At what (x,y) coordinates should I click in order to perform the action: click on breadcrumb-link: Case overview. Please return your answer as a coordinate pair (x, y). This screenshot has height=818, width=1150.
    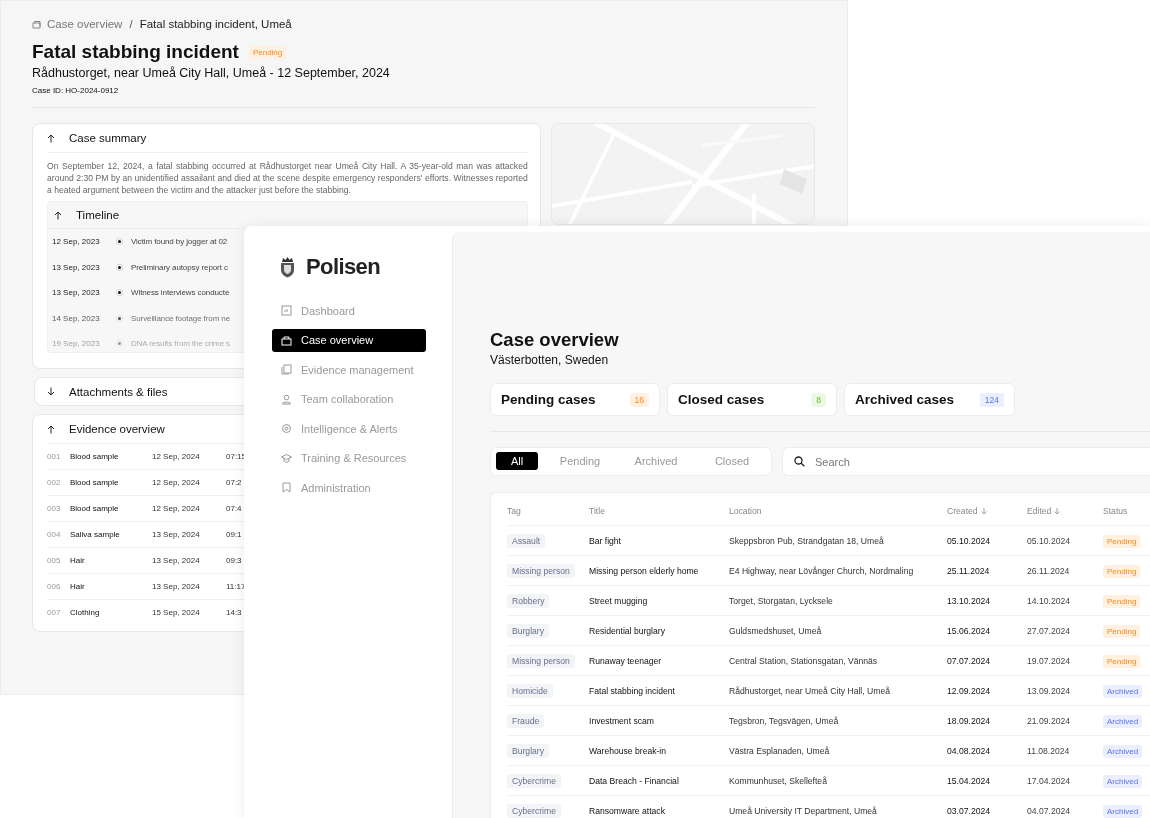
    Looking at the image, I should click on (85, 24).